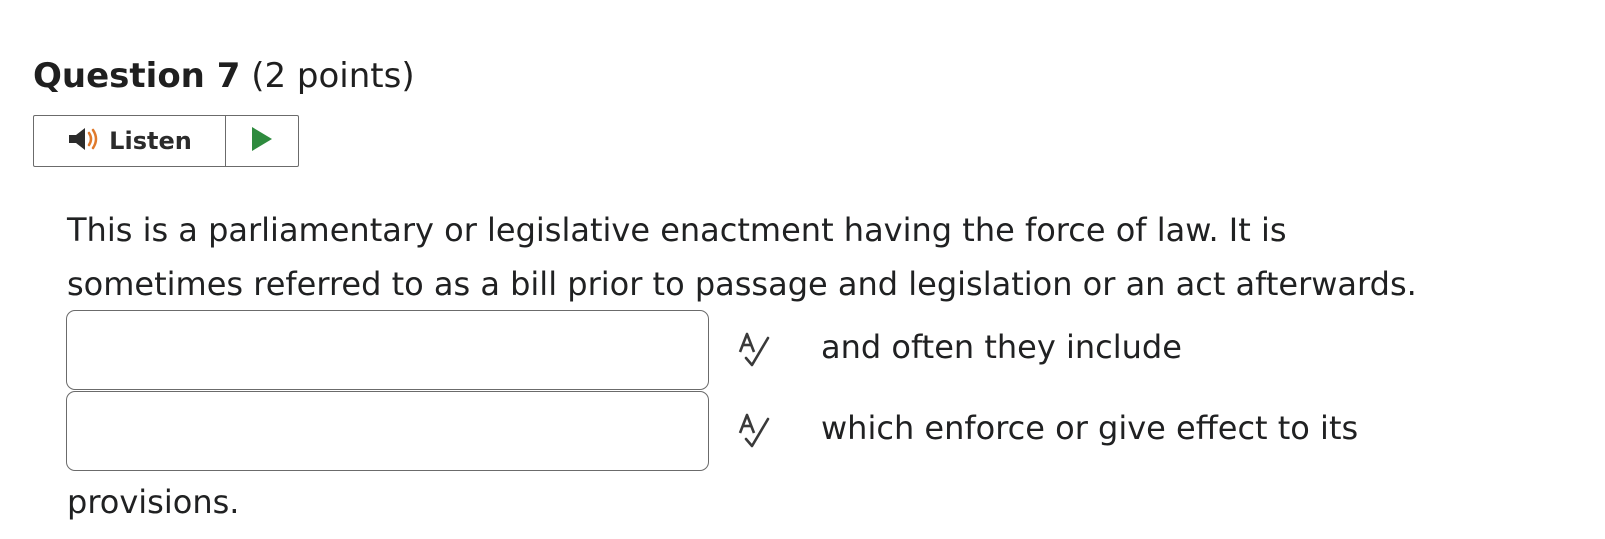 This screenshot has height=539, width=1605. What do you see at coordinates (137, 76) in the screenshot?
I see `question-title: Question 7` at bounding box center [137, 76].